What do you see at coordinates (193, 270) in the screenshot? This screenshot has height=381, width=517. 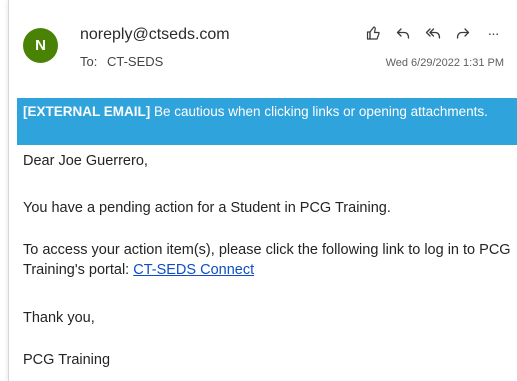 I see `ct-seds-connect-link: CT-SEDS Connect` at bounding box center [193, 270].